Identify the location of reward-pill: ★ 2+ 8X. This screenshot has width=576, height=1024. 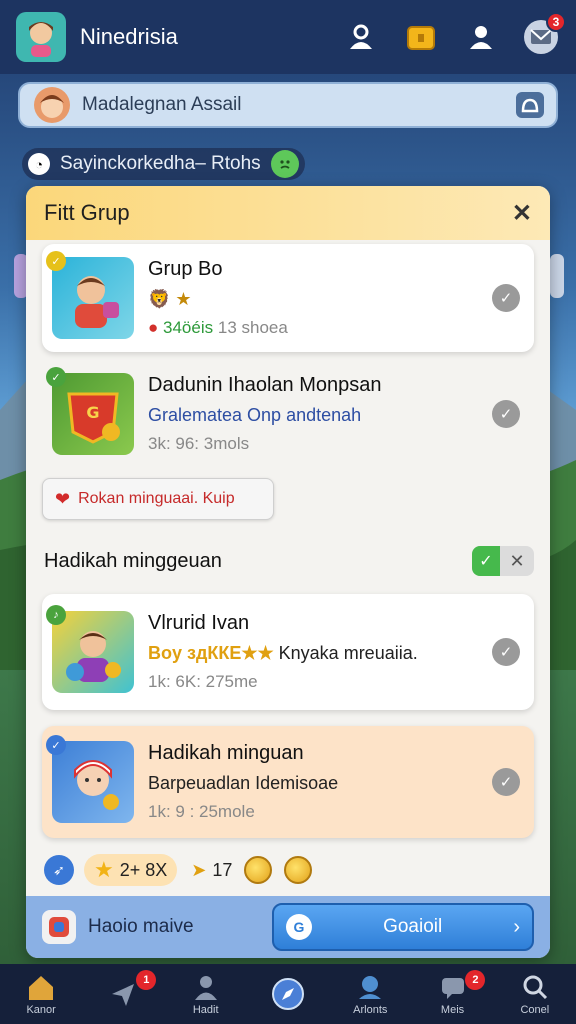
(131, 870).